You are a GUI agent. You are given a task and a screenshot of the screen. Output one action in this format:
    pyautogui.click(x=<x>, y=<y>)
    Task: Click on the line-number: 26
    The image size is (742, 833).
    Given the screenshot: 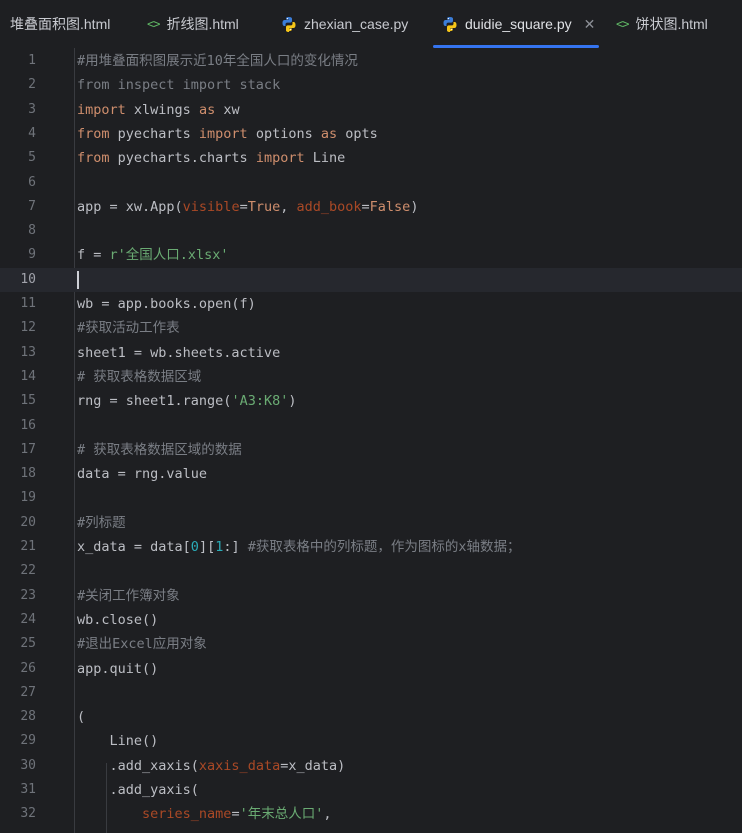 What is the action you would take?
    pyautogui.click(x=28, y=668)
    